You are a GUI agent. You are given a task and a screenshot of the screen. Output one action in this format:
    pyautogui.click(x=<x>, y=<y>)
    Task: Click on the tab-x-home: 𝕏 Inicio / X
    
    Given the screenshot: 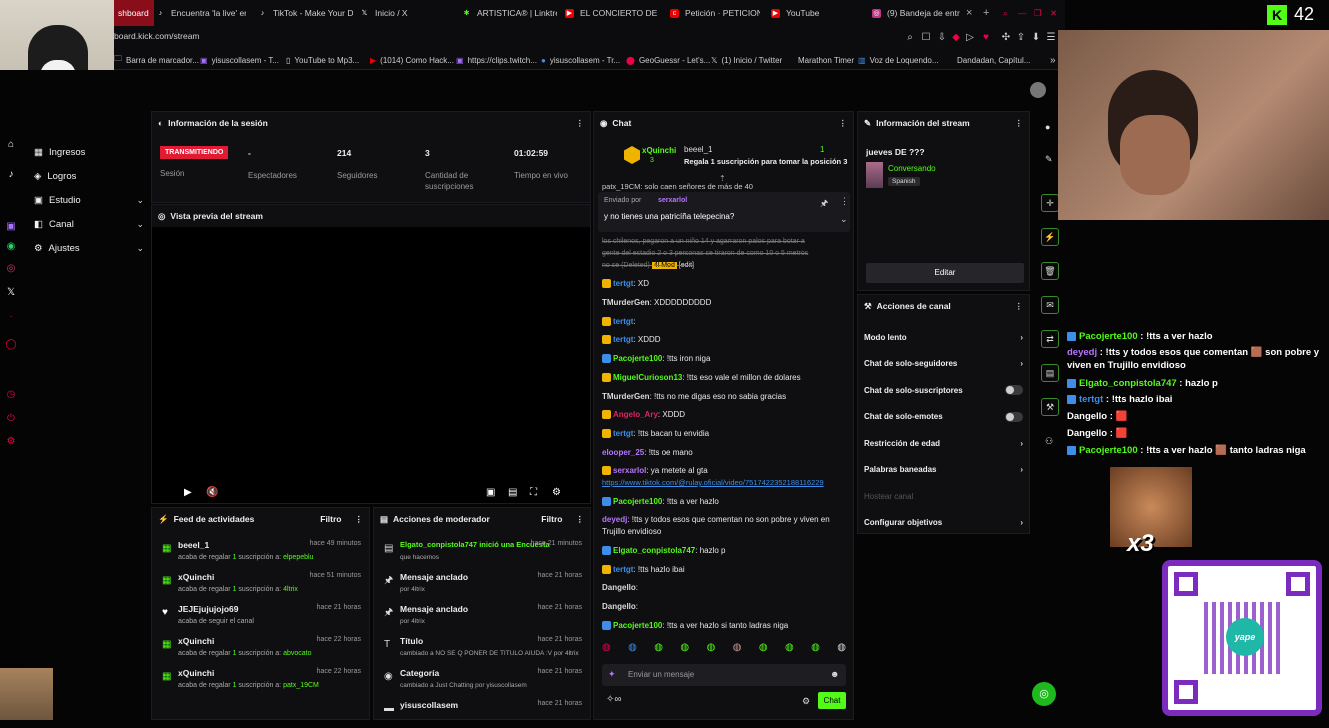 What is the action you would take?
    pyautogui.click(x=405, y=13)
    